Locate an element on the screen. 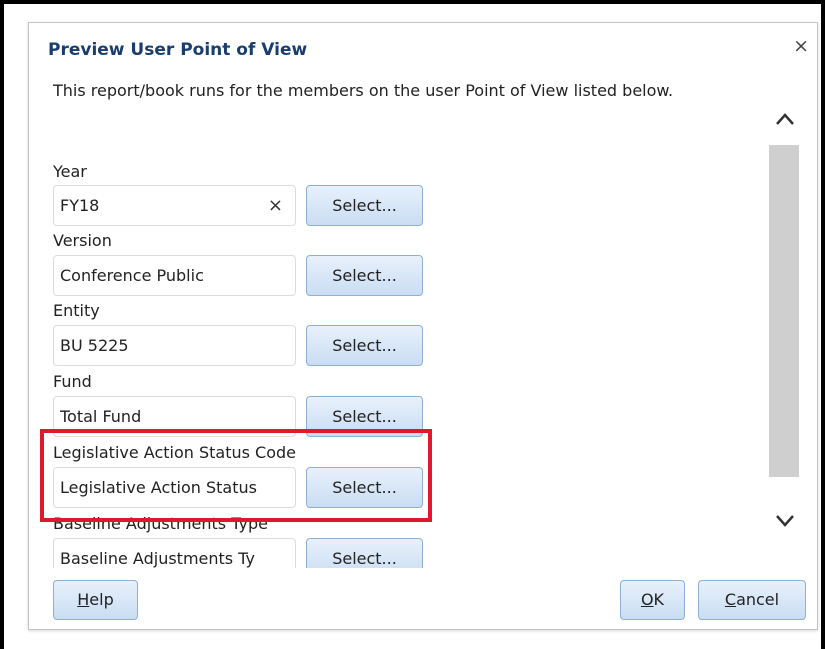  version-label: Version is located at coordinates (82, 240).